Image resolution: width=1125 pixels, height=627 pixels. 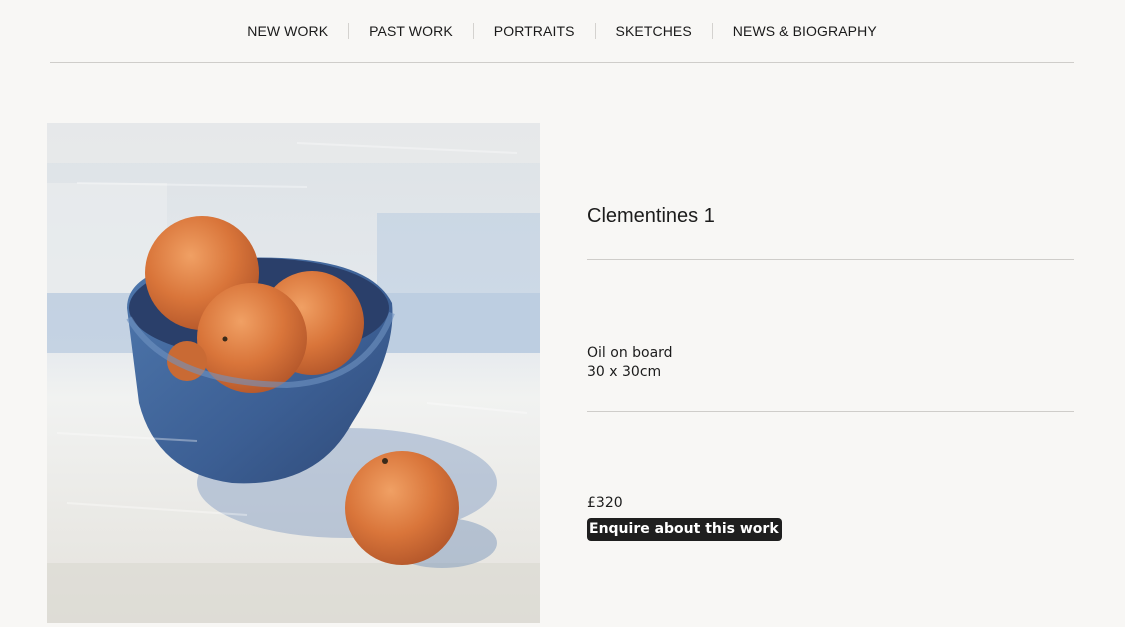 What do you see at coordinates (533, 31) in the screenshot?
I see `nav-item-portraits: PORTRAITS` at bounding box center [533, 31].